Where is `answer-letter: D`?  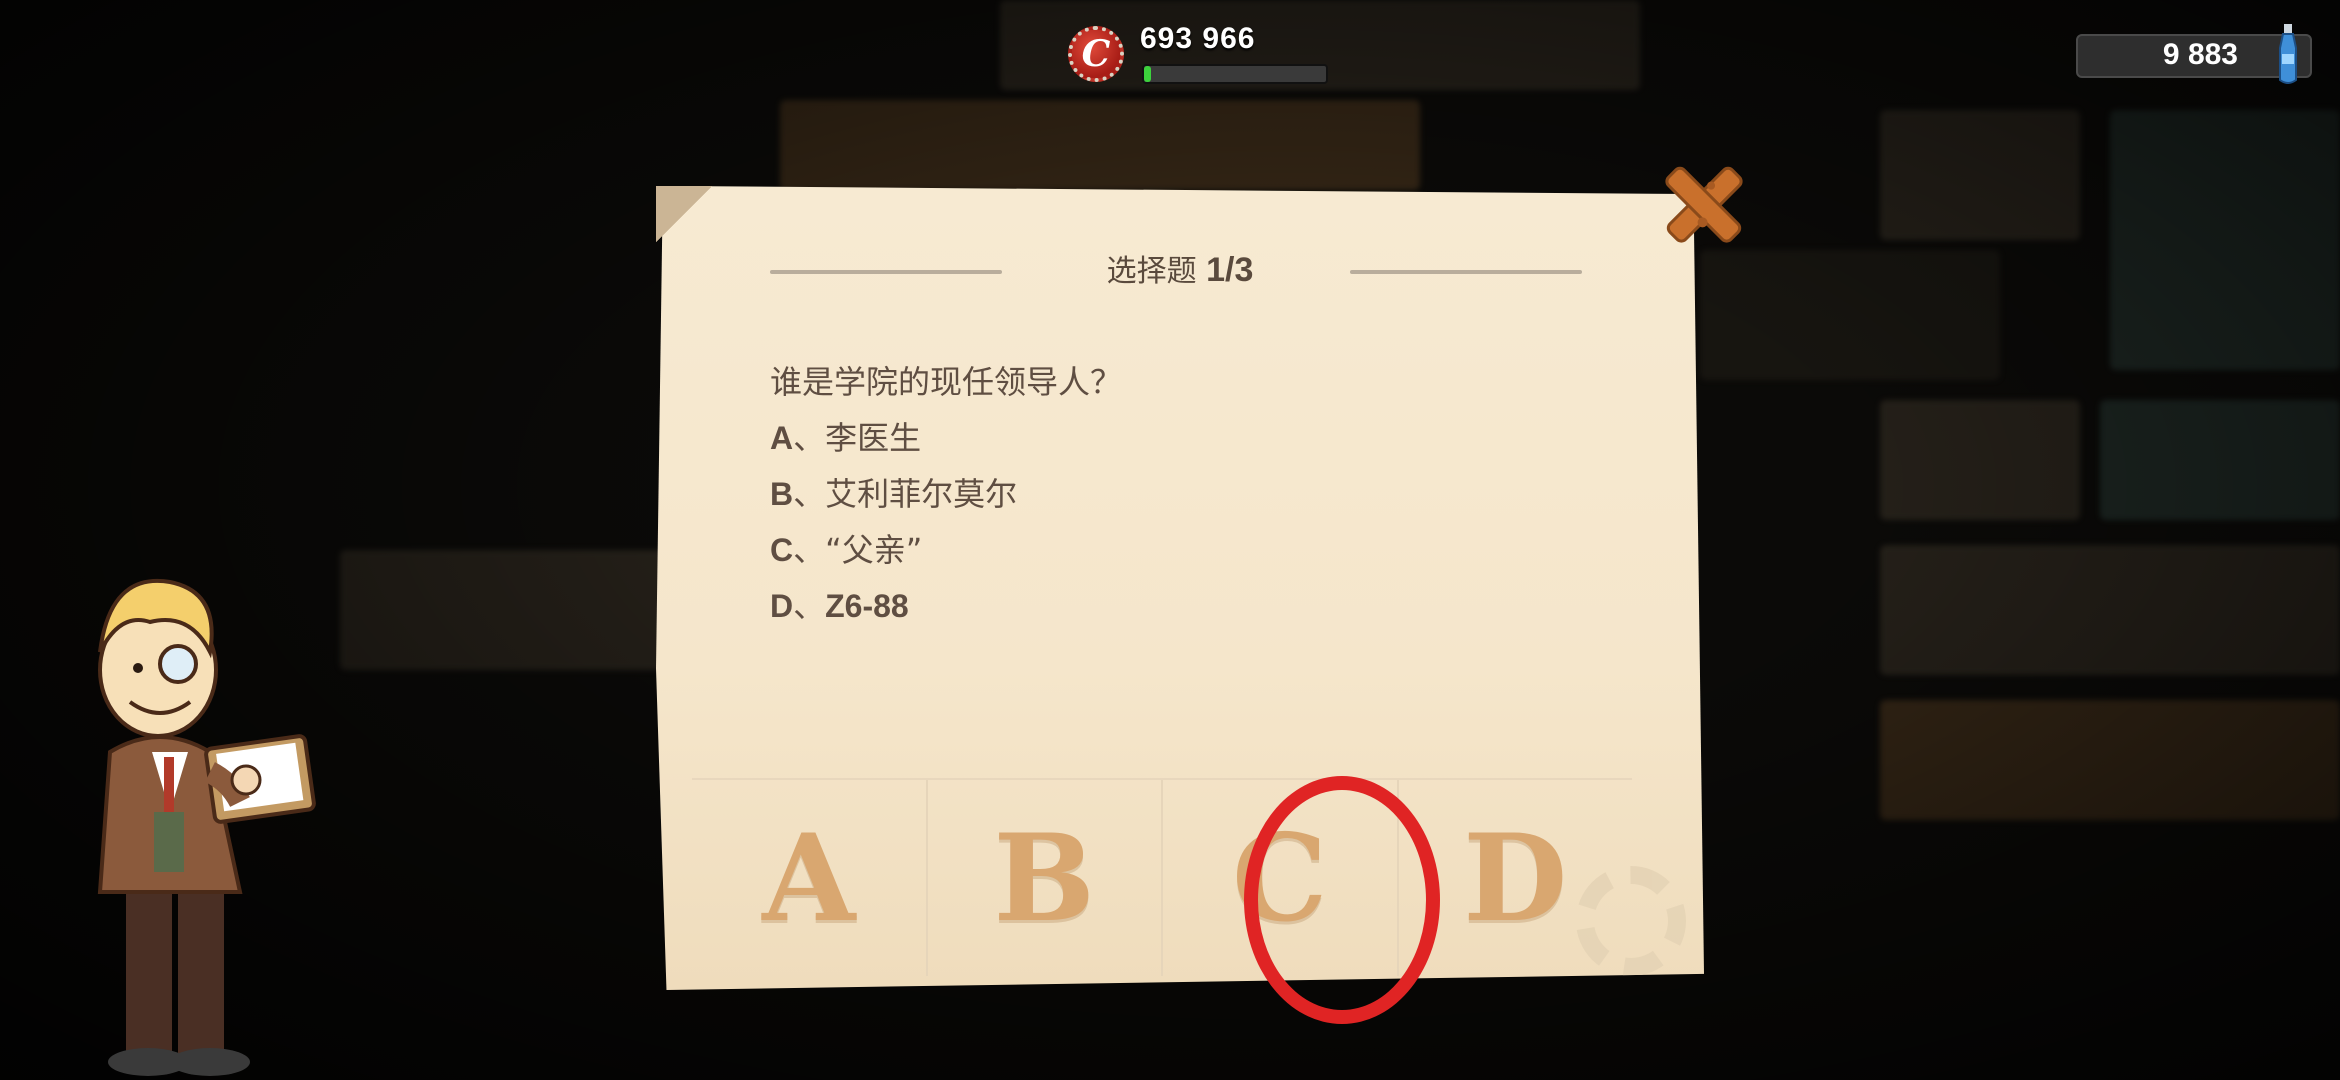 answer-letter: D is located at coordinates (1515, 878).